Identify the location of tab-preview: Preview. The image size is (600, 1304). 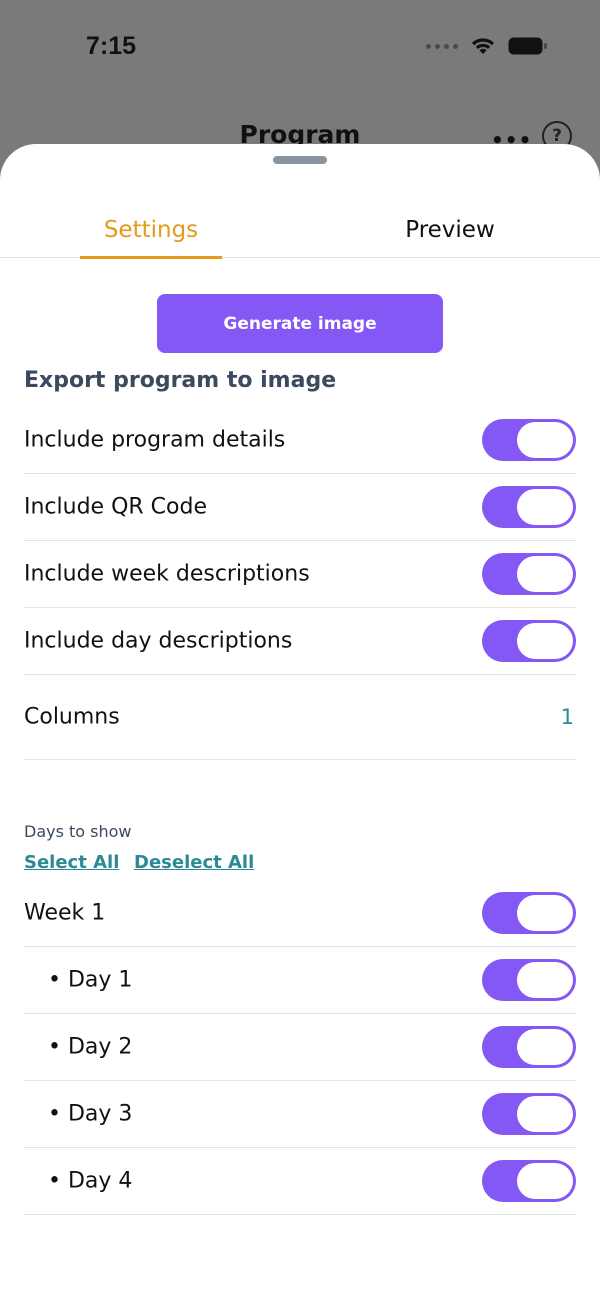
(450, 229).